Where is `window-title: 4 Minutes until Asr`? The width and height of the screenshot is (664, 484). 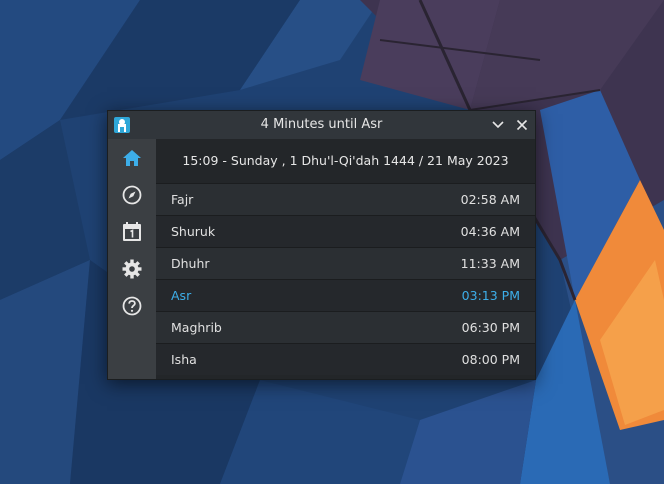
window-title: 4 Minutes until Asr is located at coordinates (321, 124).